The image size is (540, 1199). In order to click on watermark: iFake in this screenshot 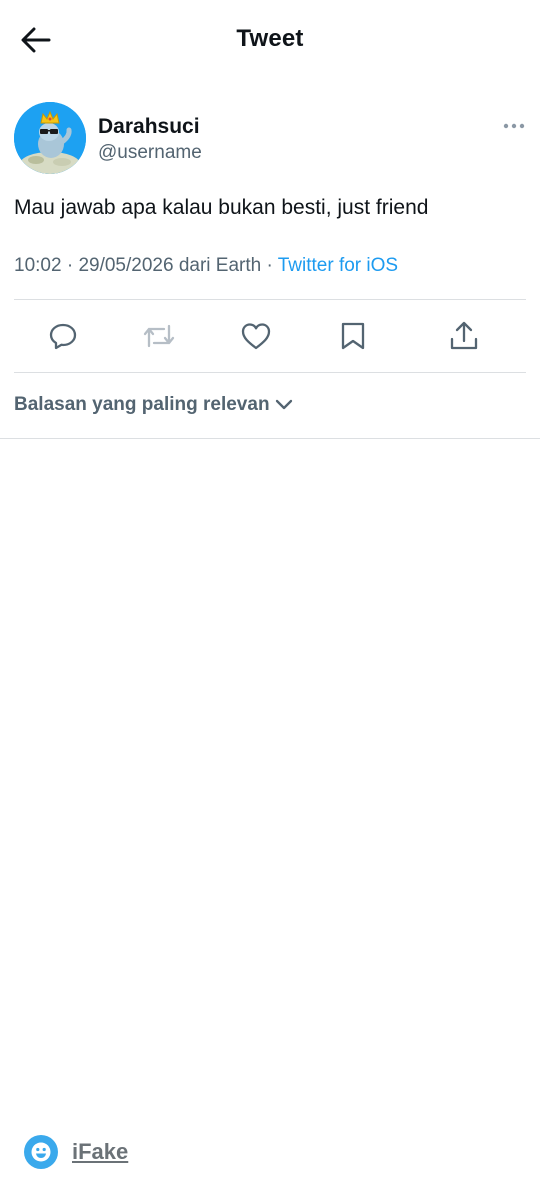, I will do `click(76, 1152)`.